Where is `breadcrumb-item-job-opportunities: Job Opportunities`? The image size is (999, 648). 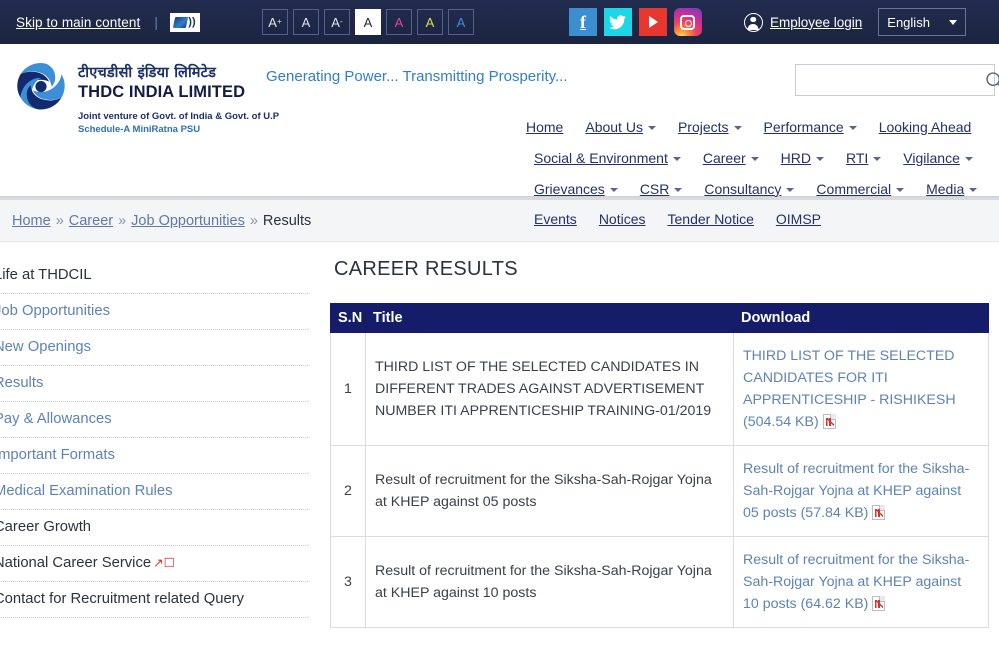
breadcrumb-item-job-opportunities: Job Opportunities is located at coordinates (188, 221).